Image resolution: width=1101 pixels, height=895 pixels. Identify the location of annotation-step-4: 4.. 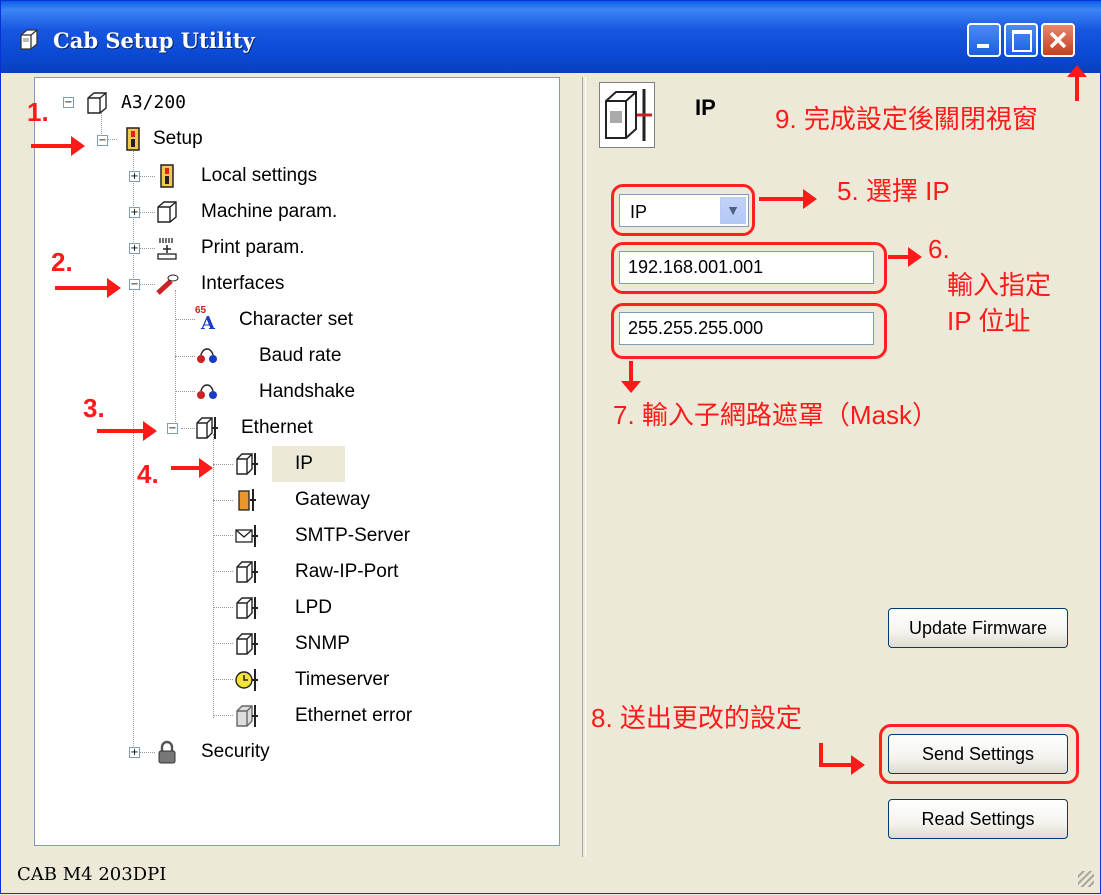
(148, 474).